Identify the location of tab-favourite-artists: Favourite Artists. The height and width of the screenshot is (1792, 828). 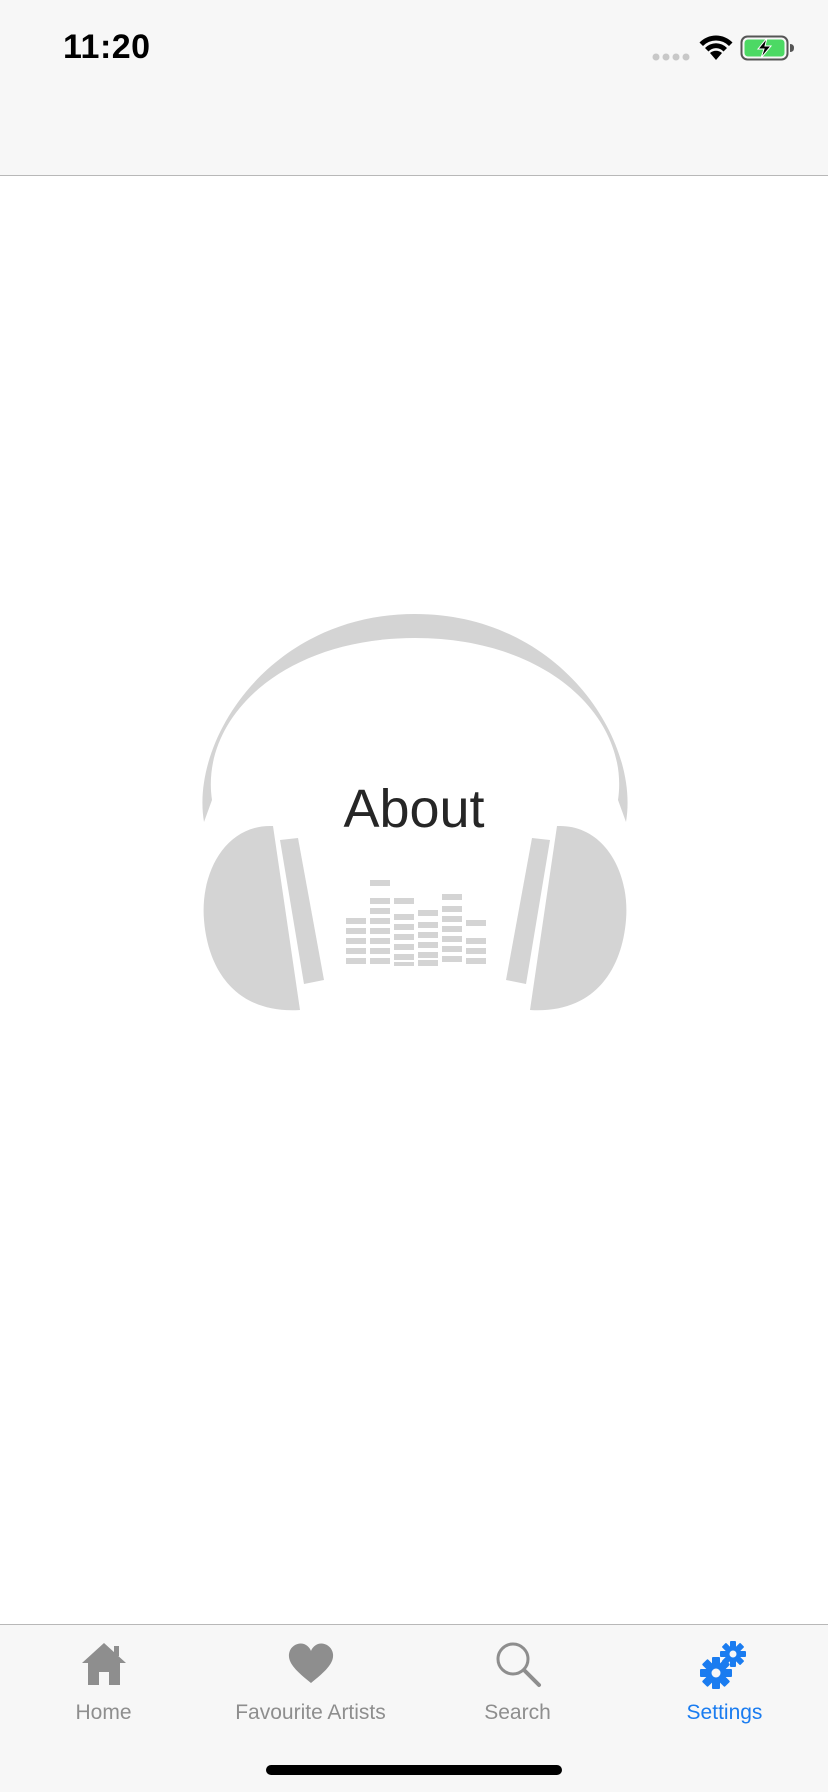
(310, 1681).